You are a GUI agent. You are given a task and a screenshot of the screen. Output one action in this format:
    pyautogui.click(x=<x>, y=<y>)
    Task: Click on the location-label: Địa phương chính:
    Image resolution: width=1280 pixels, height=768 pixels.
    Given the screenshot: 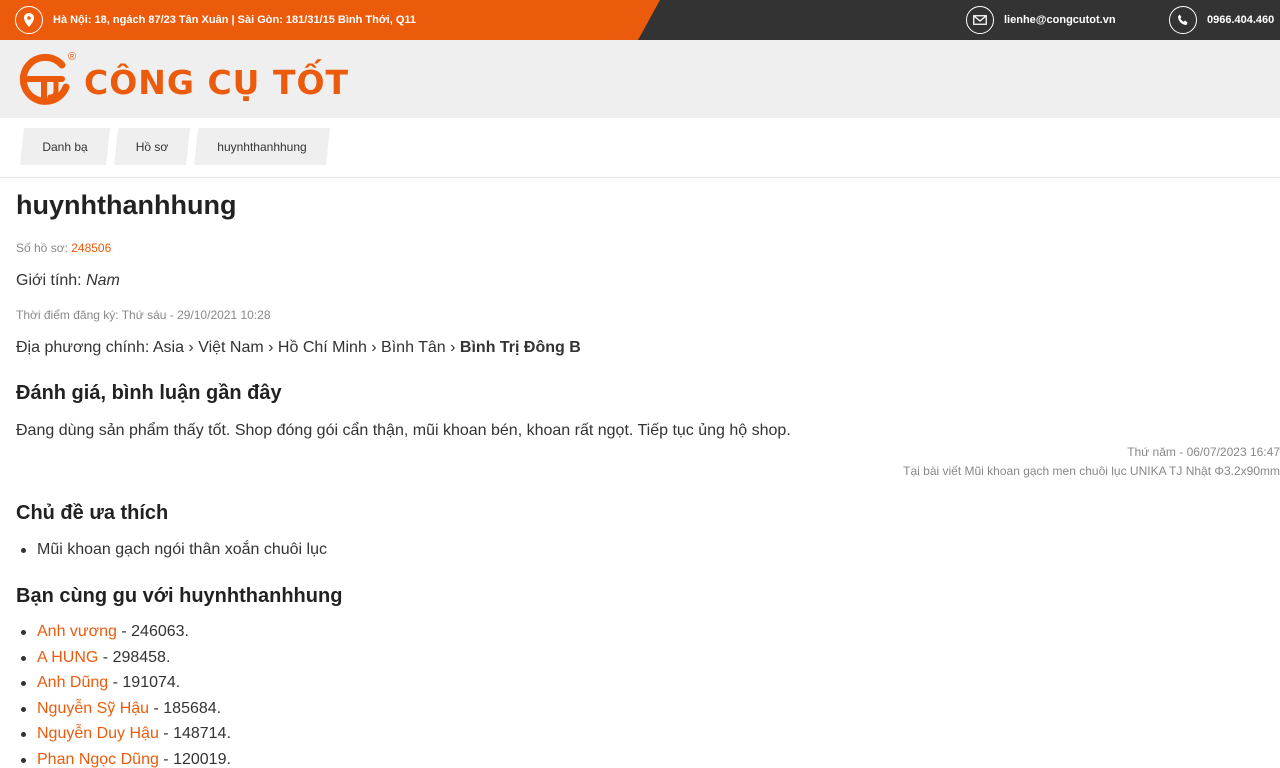 What is the action you would take?
    pyautogui.click(x=84, y=347)
    